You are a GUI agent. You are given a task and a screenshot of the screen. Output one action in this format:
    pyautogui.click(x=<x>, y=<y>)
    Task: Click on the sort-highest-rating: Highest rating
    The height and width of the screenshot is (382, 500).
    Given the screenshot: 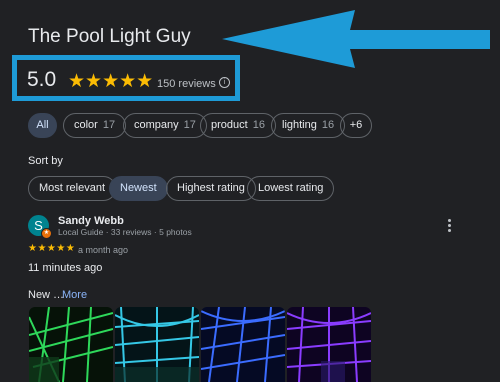 What is the action you would take?
    pyautogui.click(x=211, y=188)
    